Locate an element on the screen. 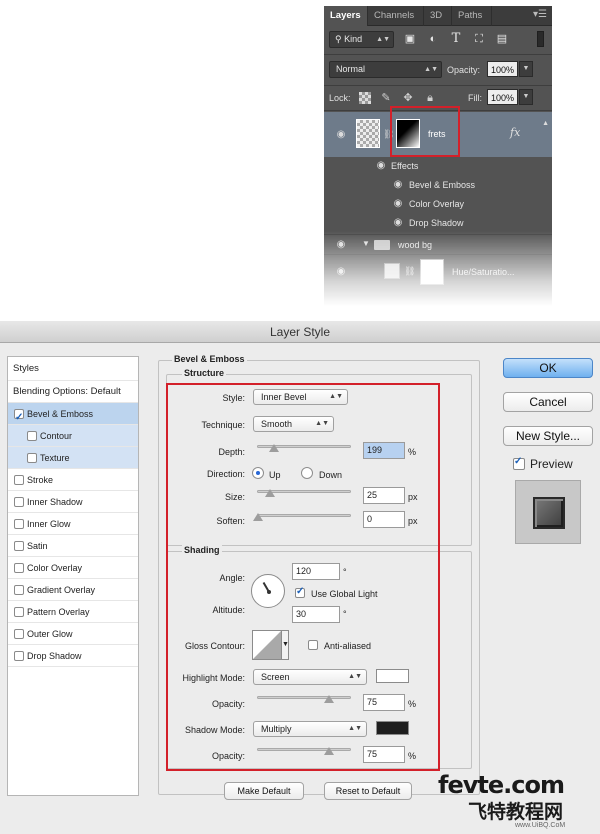  fill-dropdown: ▼ is located at coordinates (526, 97).